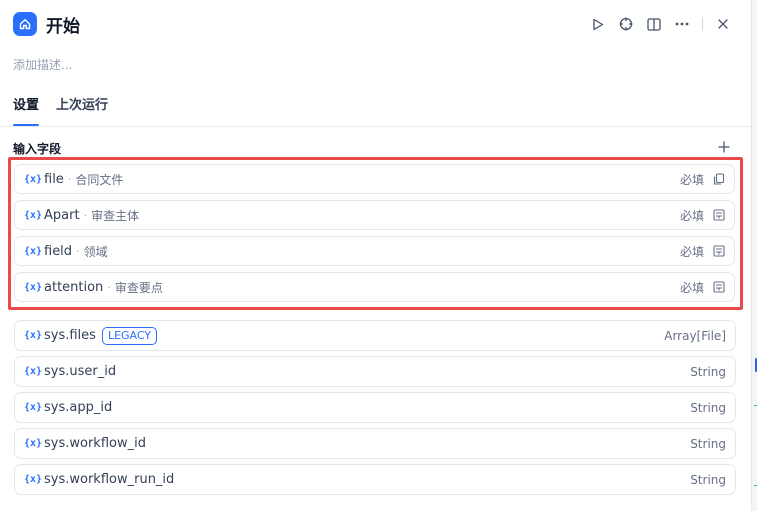  Describe the element at coordinates (375, 126) in the screenshot. I see `tab-divider` at that location.